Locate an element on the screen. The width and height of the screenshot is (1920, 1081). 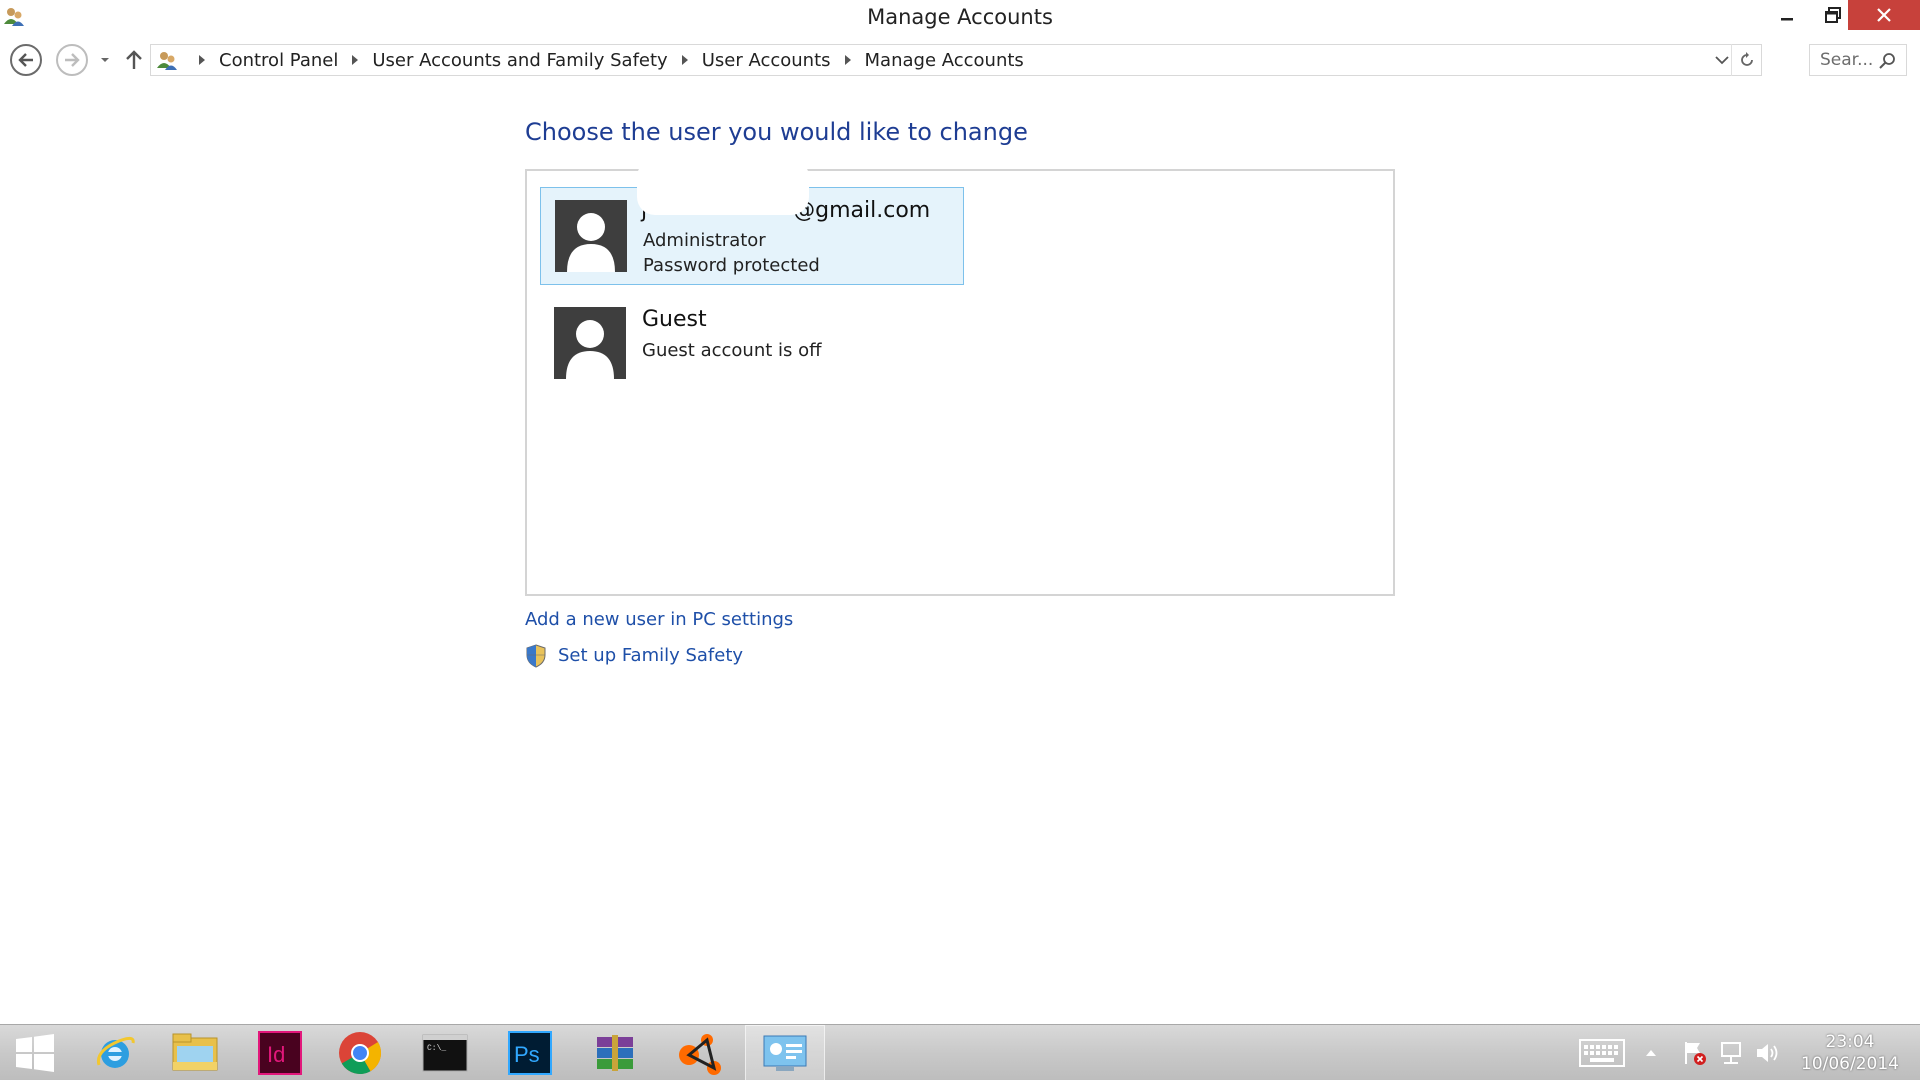
control-panel-icon is located at coordinates (785, 1053).